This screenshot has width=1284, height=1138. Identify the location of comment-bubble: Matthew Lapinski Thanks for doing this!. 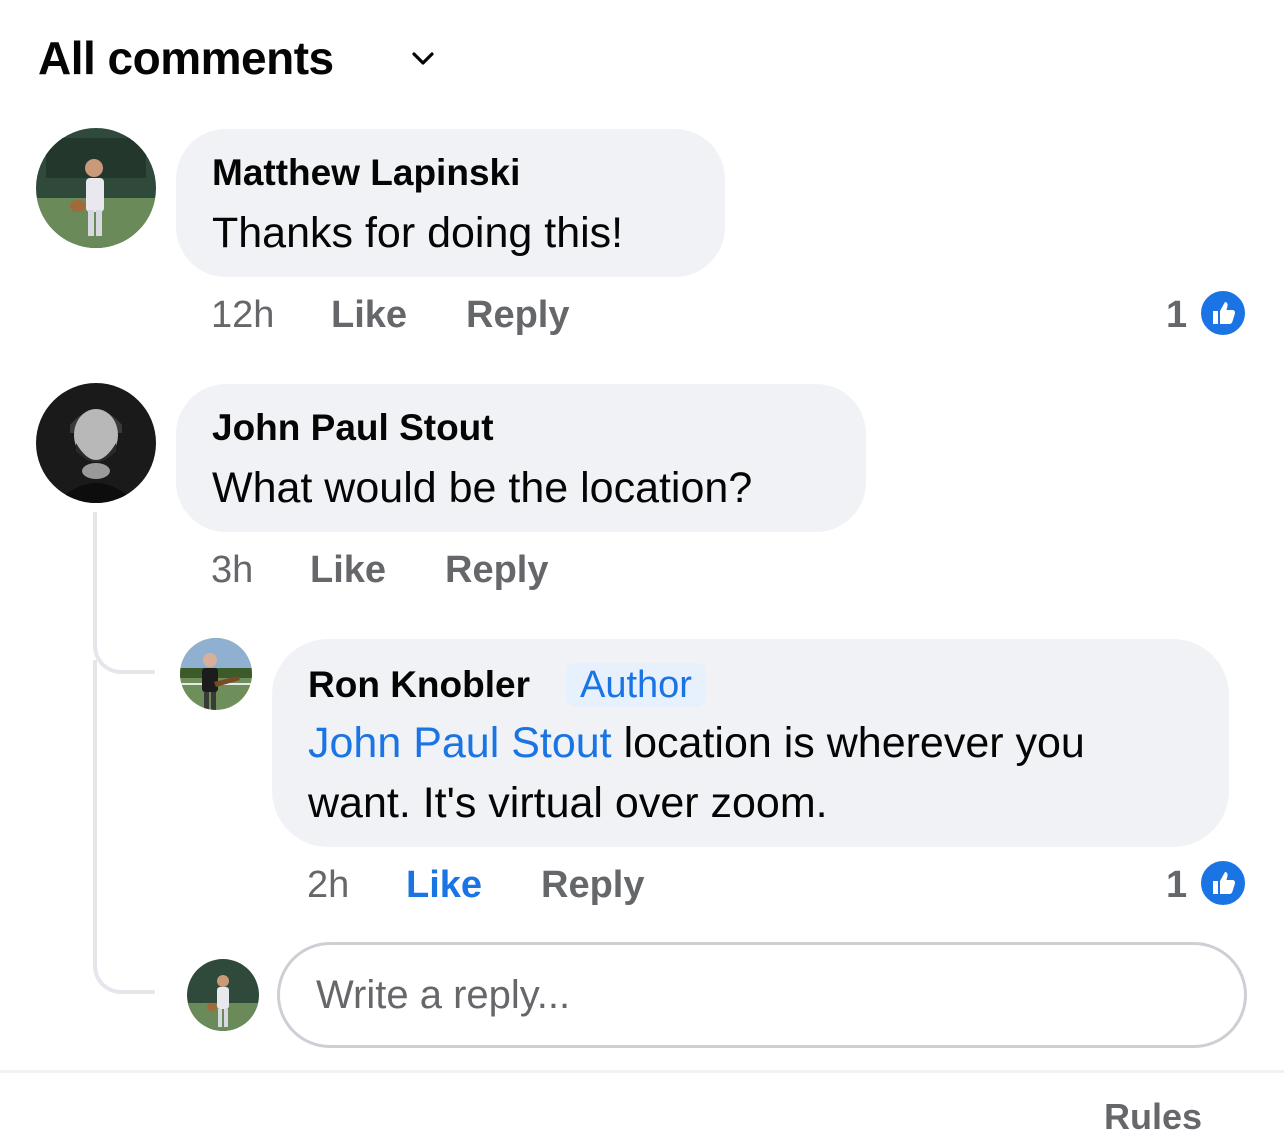
(450, 203).